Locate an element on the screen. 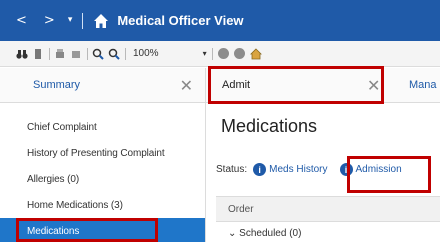 This screenshot has height=242, width=440. highlight-medications-item is located at coordinates (87, 230).